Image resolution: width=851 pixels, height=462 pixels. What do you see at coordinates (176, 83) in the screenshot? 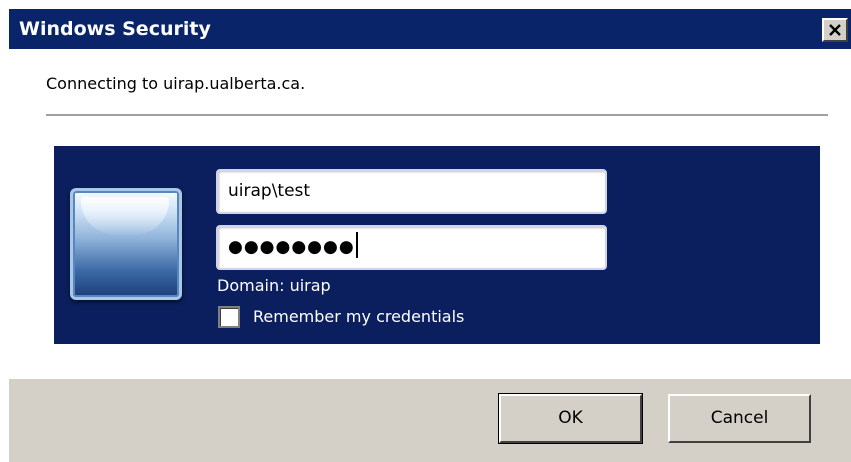
I see `connecting-message: Connecting to uirap.ualberta.ca.` at bounding box center [176, 83].